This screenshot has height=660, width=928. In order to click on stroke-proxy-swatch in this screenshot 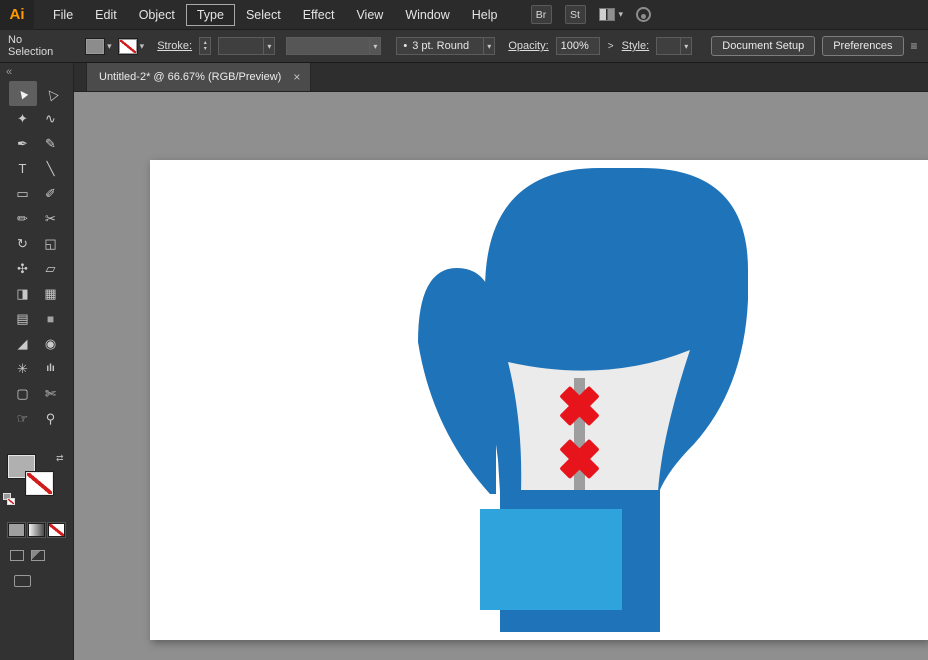, I will do `click(39, 483)`.